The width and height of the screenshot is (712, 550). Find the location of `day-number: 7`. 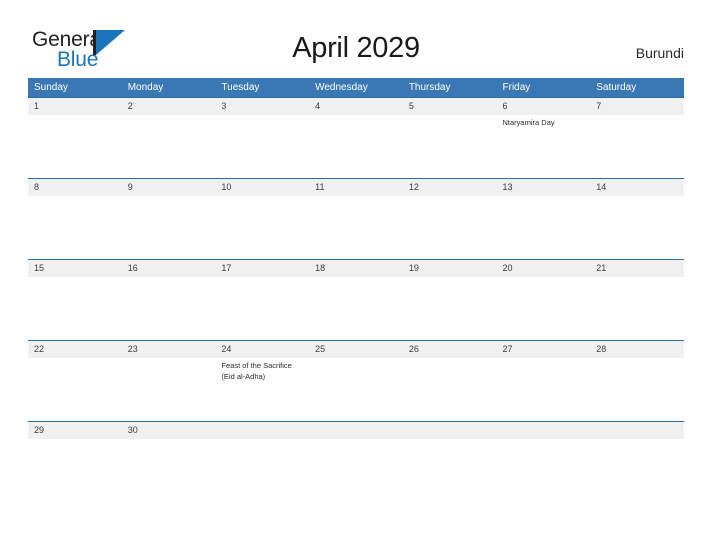

day-number: 7 is located at coordinates (637, 106).